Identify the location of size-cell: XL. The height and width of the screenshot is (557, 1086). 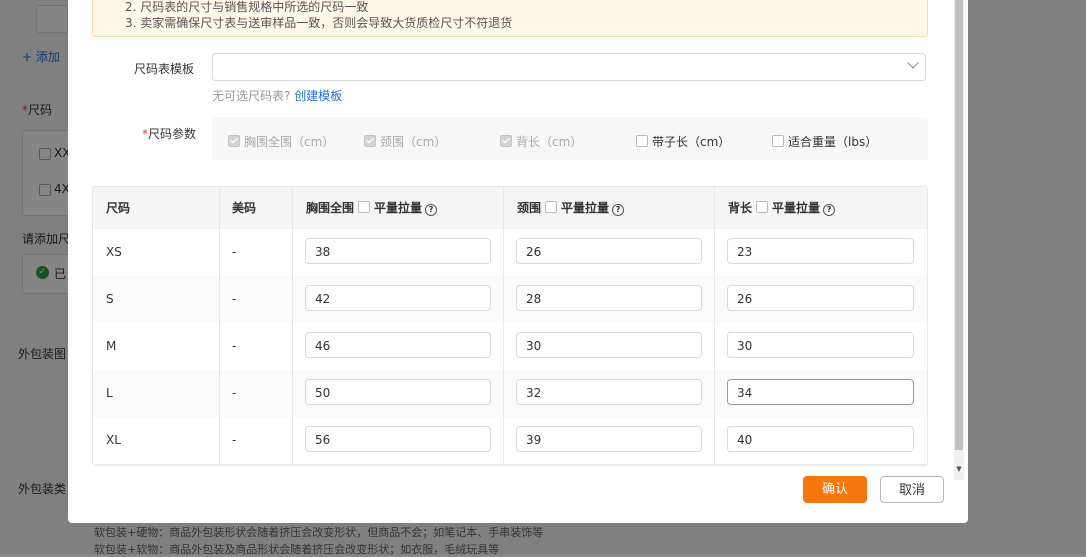
(113, 440).